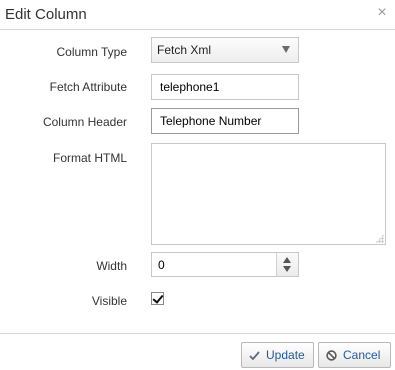 The image size is (395, 370). Describe the element at coordinates (161, 265) in the screenshot. I see `width-value: 0` at that location.